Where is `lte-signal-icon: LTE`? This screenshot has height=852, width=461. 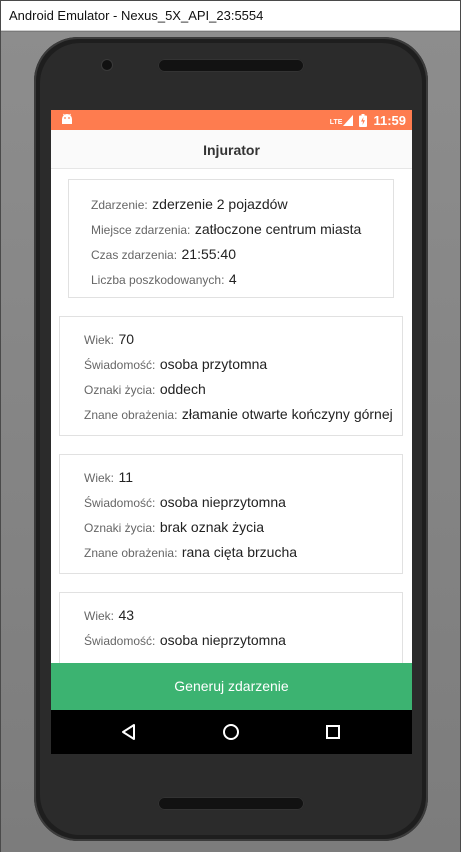 lte-signal-icon: LTE is located at coordinates (341, 120).